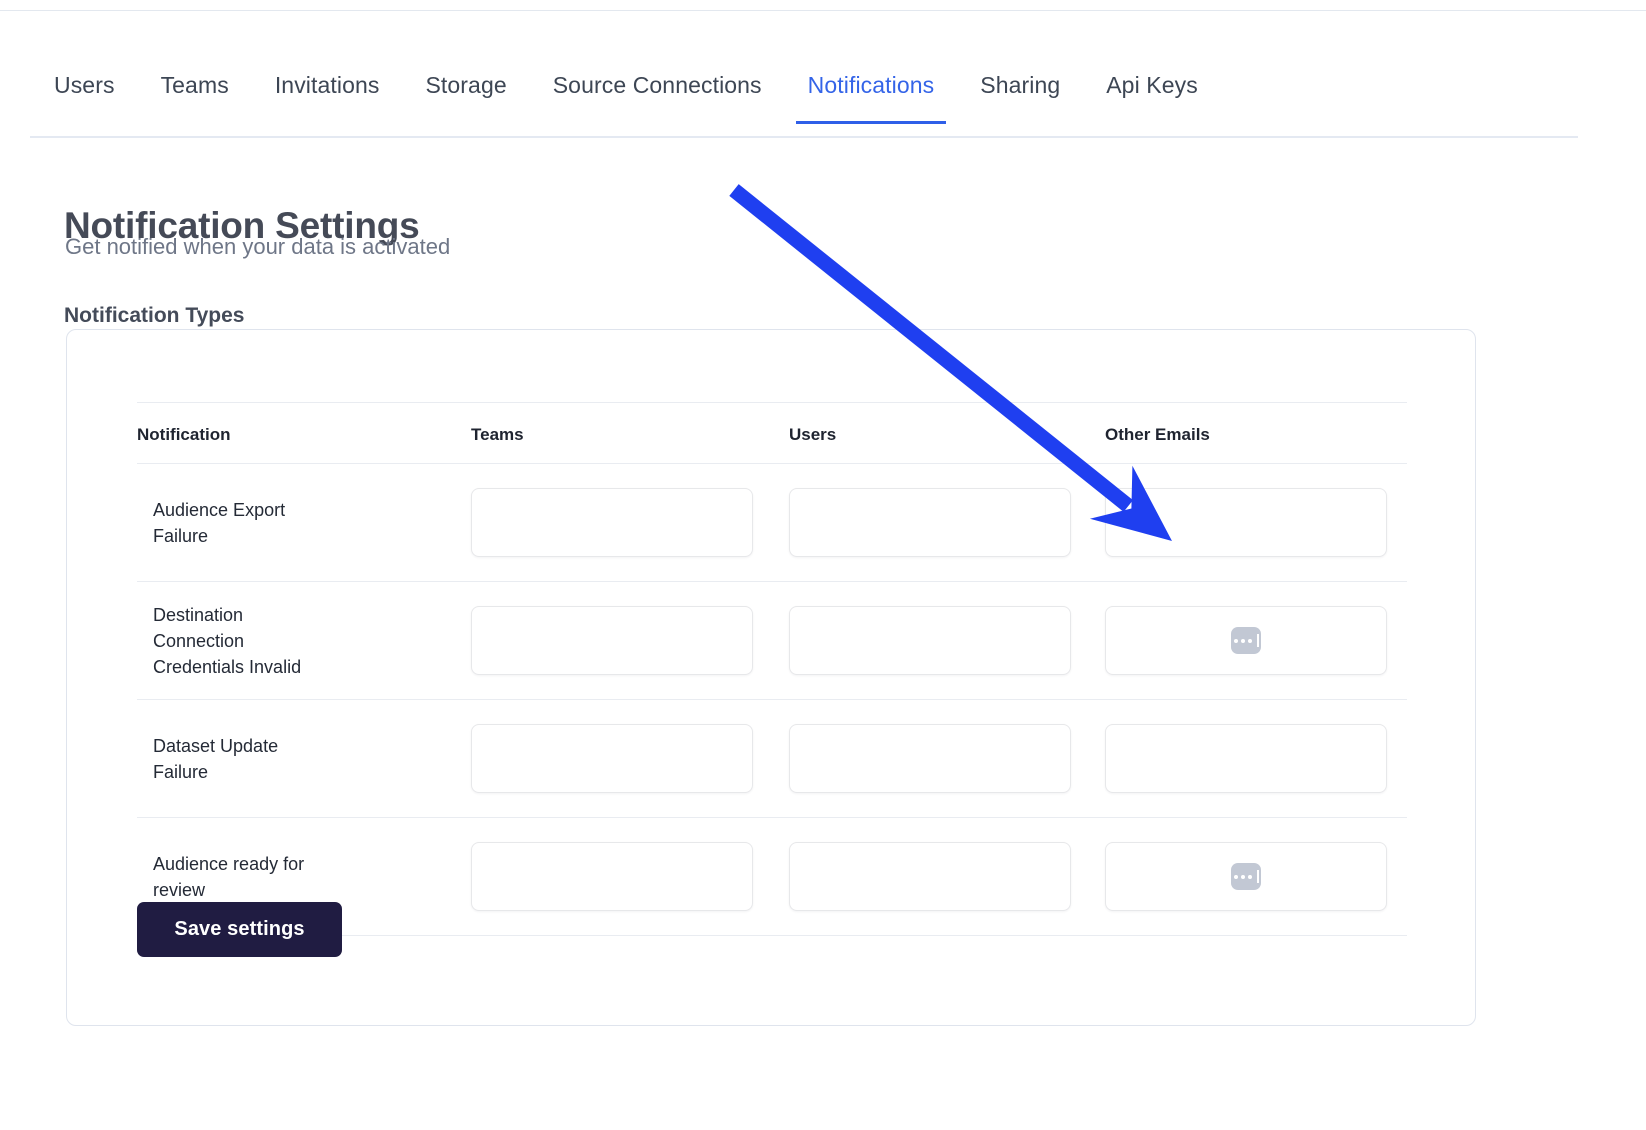 This screenshot has width=1646, height=1130. What do you see at coordinates (630, 433) in the screenshot?
I see `column-header-teams: Teams` at bounding box center [630, 433].